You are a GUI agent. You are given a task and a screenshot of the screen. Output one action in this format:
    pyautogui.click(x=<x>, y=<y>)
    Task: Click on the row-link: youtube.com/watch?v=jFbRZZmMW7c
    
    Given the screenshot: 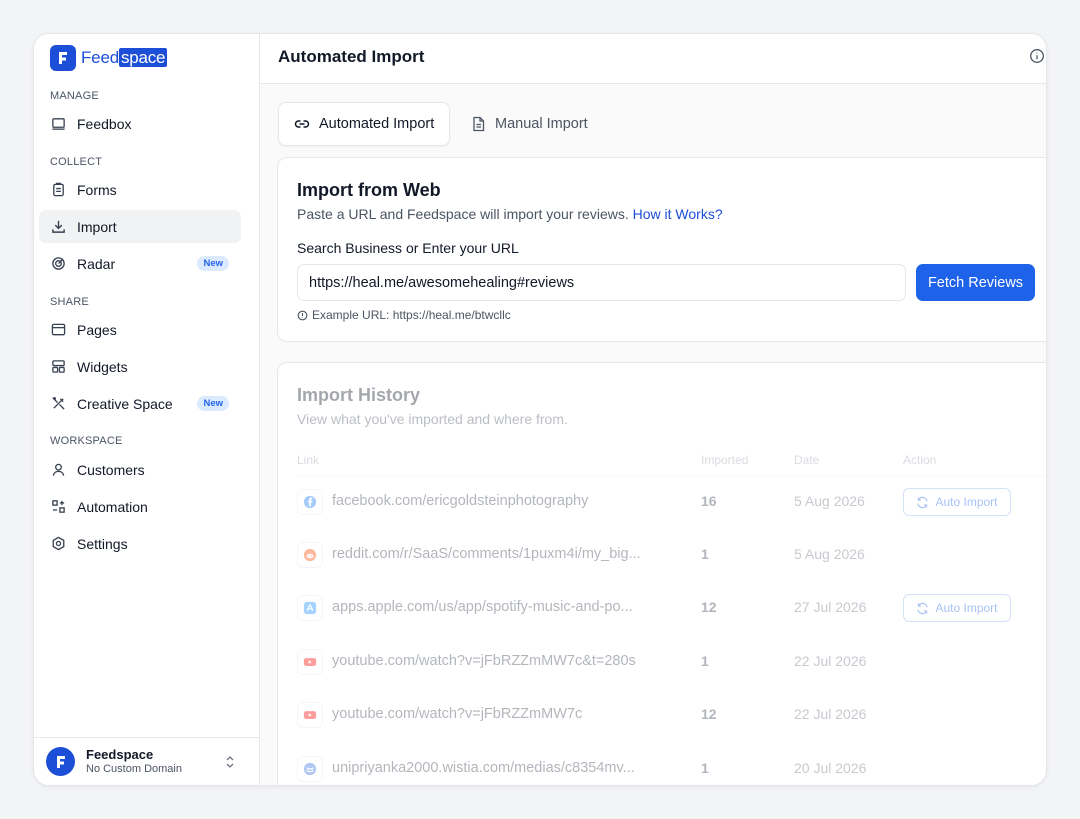 What is the action you would take?
    pyautogui.click(x=457, y=714)
    